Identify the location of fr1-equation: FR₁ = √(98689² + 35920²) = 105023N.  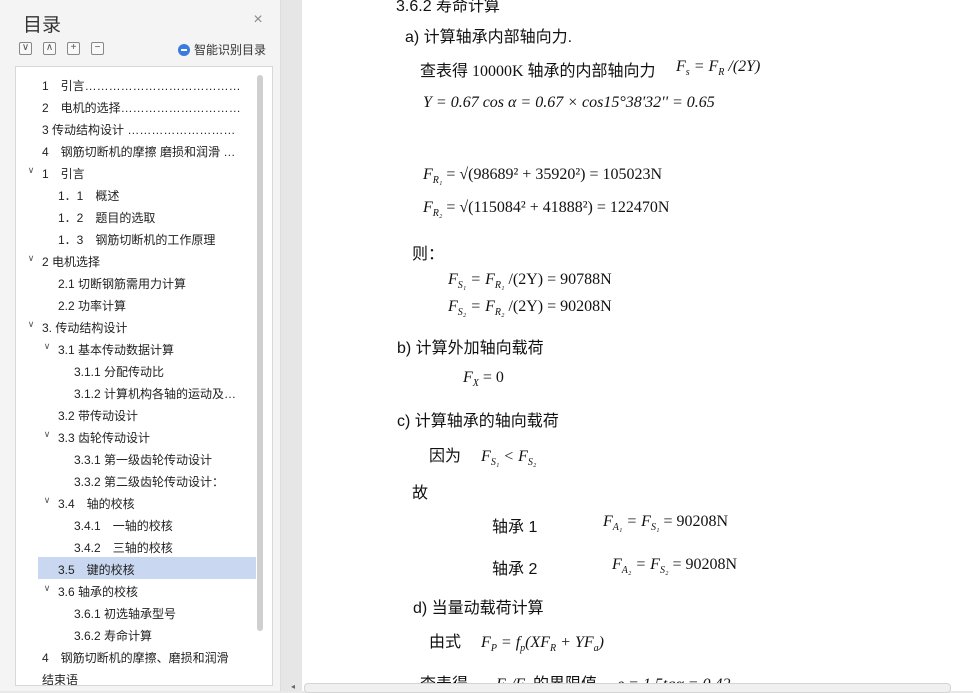
(543, 176).